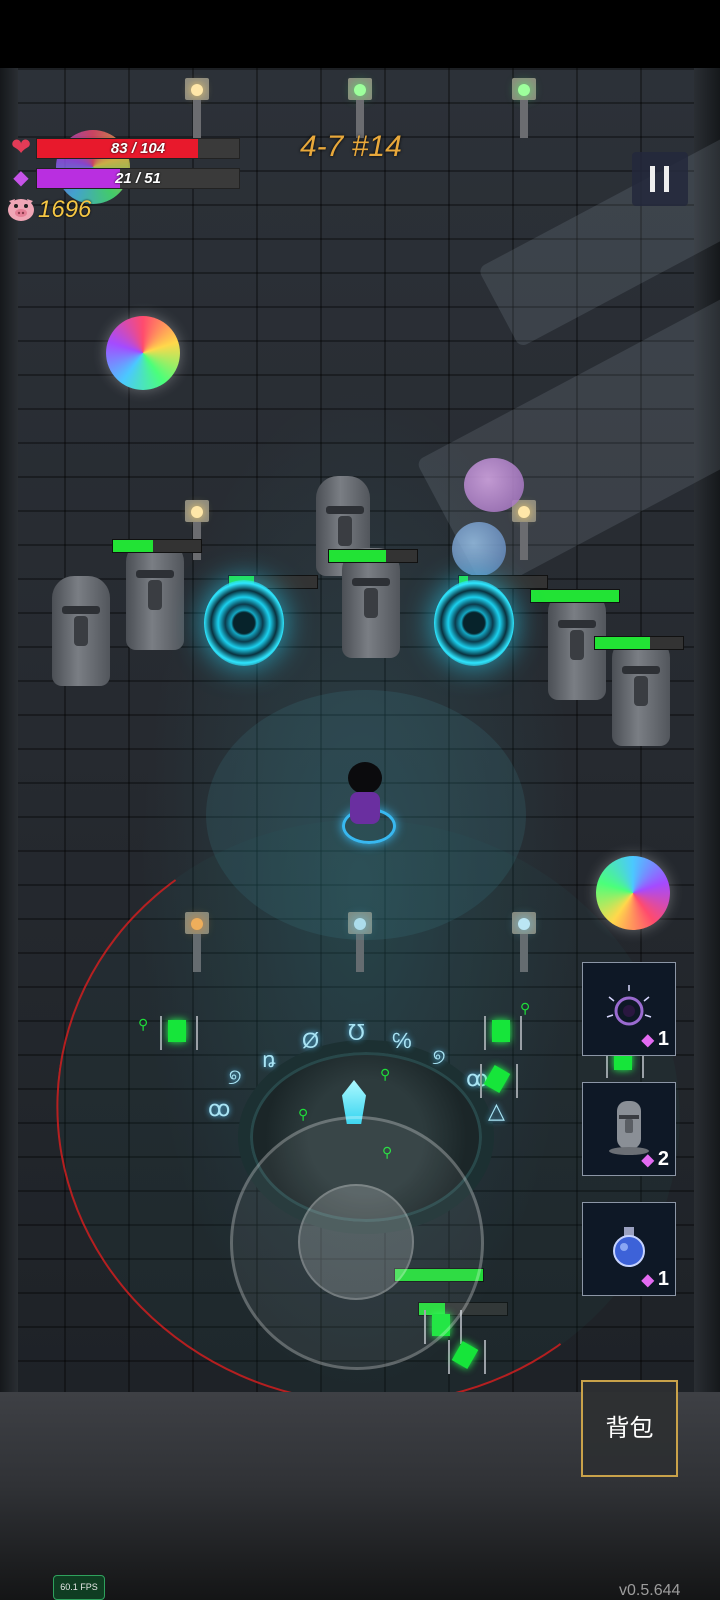 This screenshot has height=1600, width=720. I want to click on left-rock-wall, so click(9, 730).